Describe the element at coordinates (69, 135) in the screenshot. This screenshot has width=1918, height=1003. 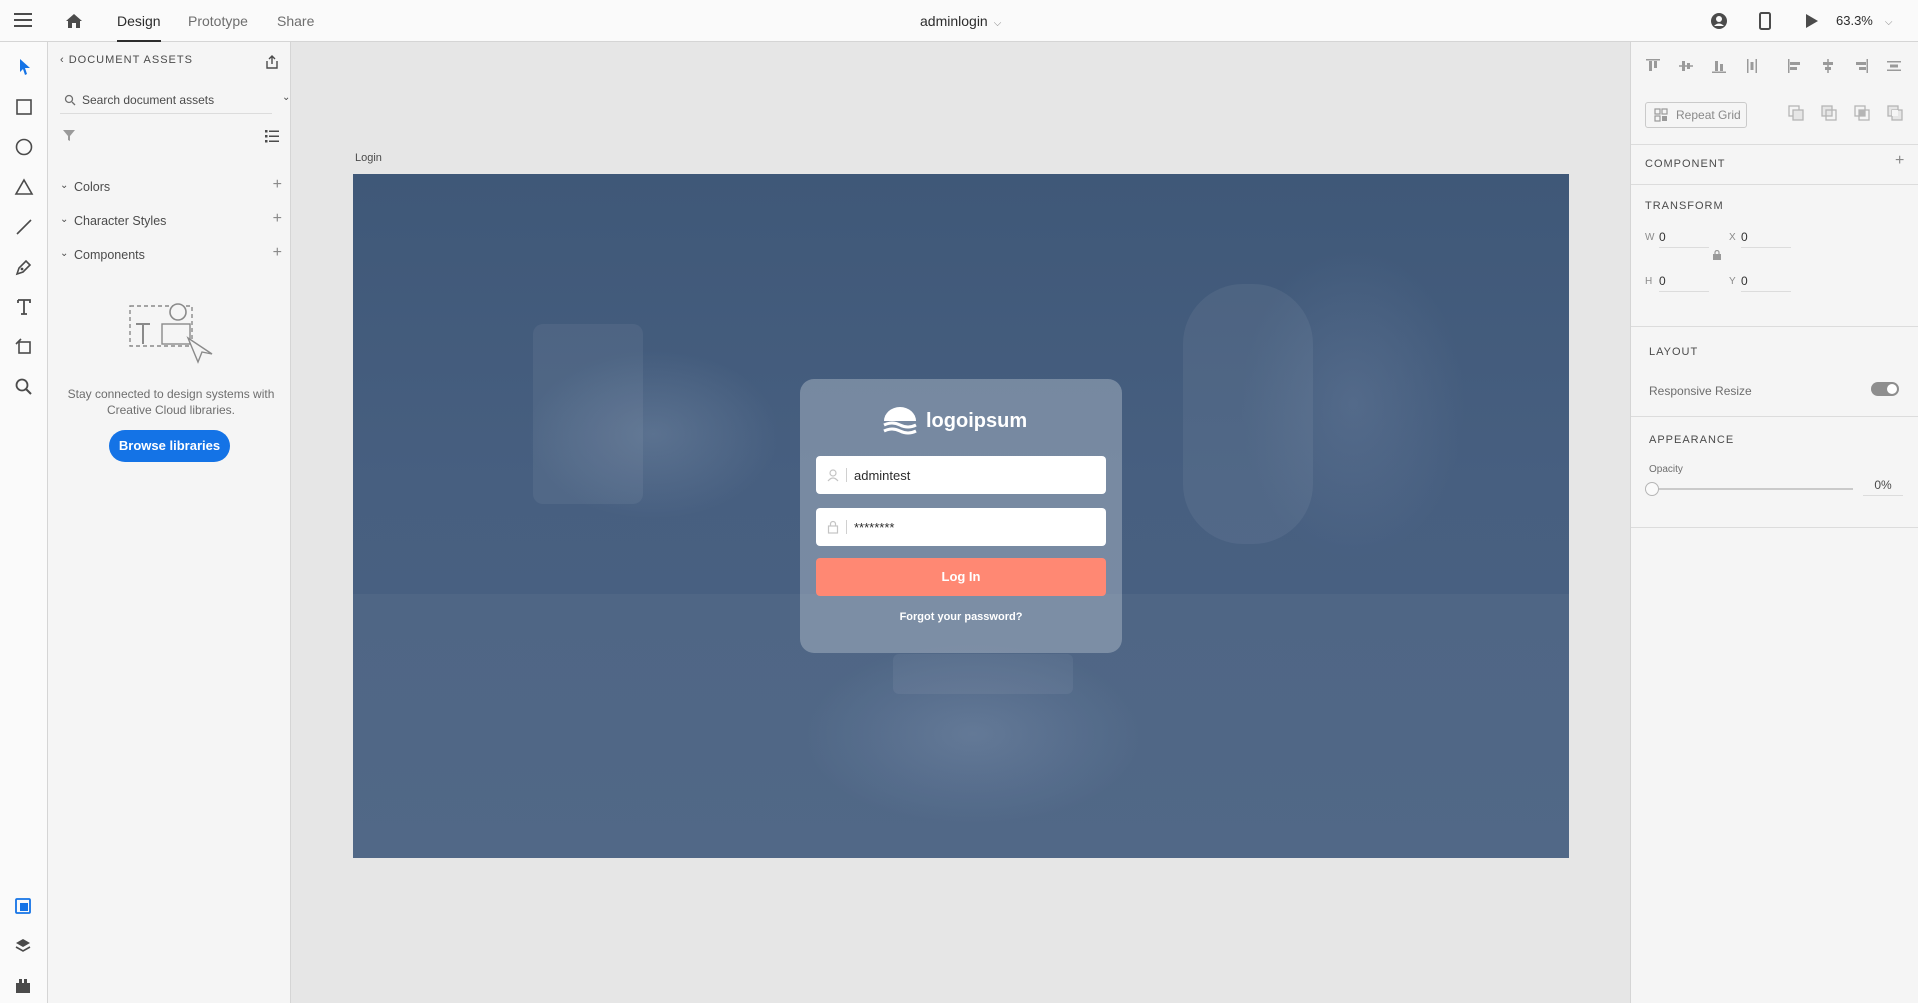
I see `filter-icon` at that location.